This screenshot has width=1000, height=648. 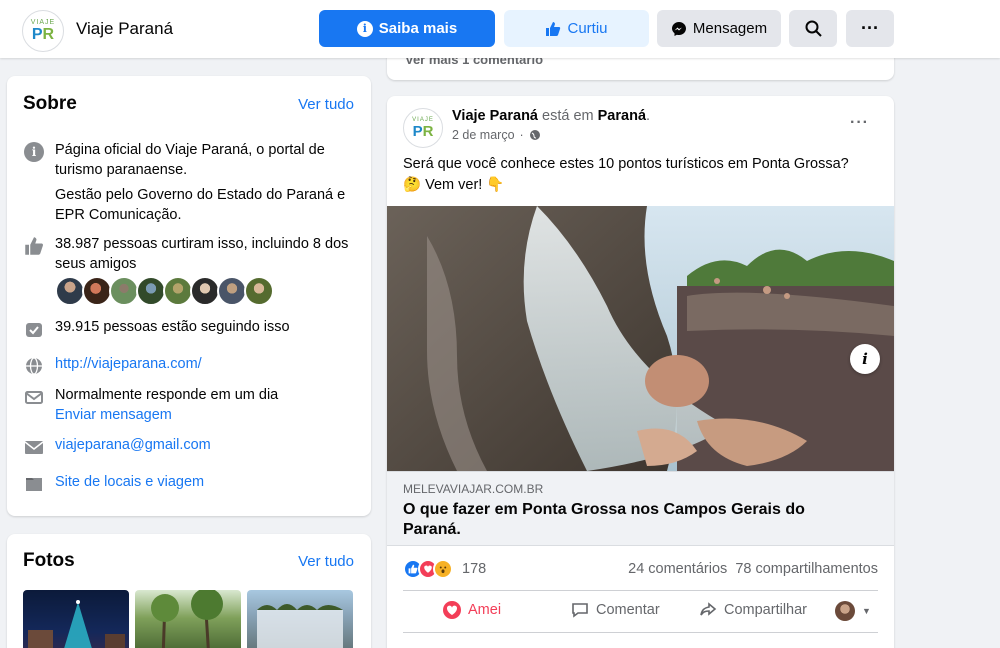 What do you see at coordinates (133, 446) in the screenshot?
I see `email-link: viajeparana@gmail.com` at bounding box center [133, 446].